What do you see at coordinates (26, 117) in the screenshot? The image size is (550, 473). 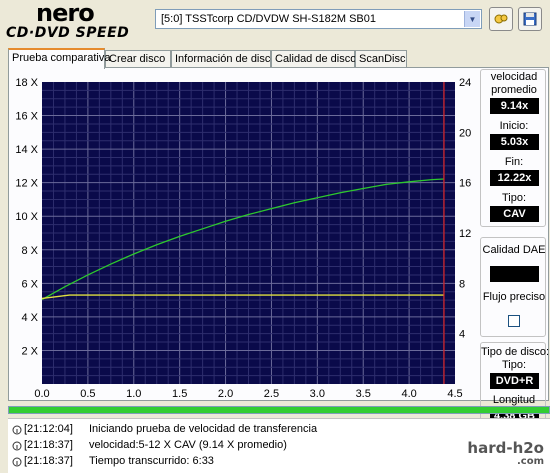 I see `y-left-tick-label: 16 X` at bounding box center [26, 117].